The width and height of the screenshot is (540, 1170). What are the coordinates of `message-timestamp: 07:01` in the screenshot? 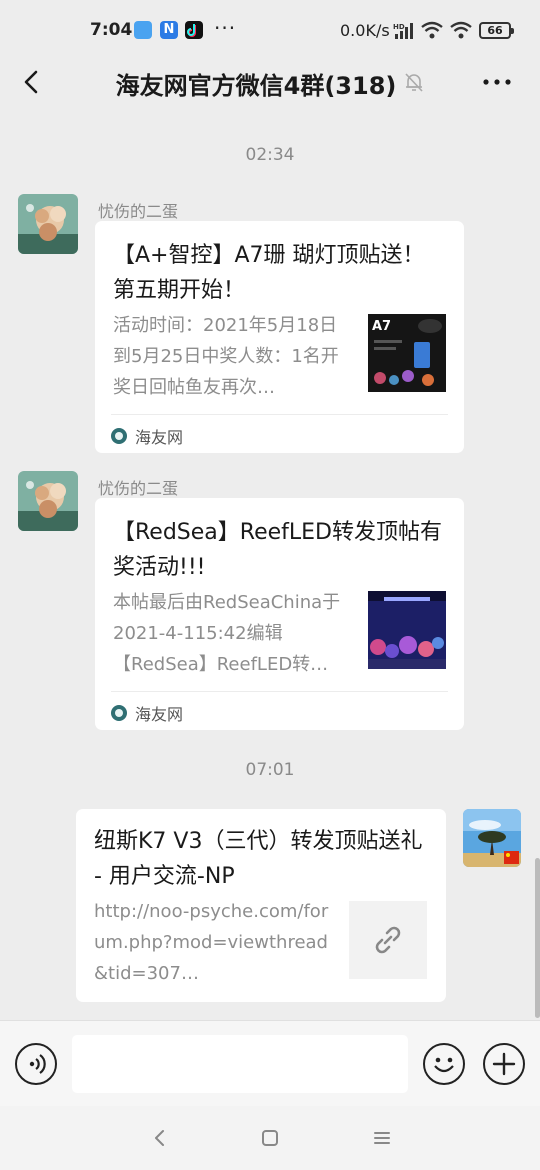 It's located at (270, 770).